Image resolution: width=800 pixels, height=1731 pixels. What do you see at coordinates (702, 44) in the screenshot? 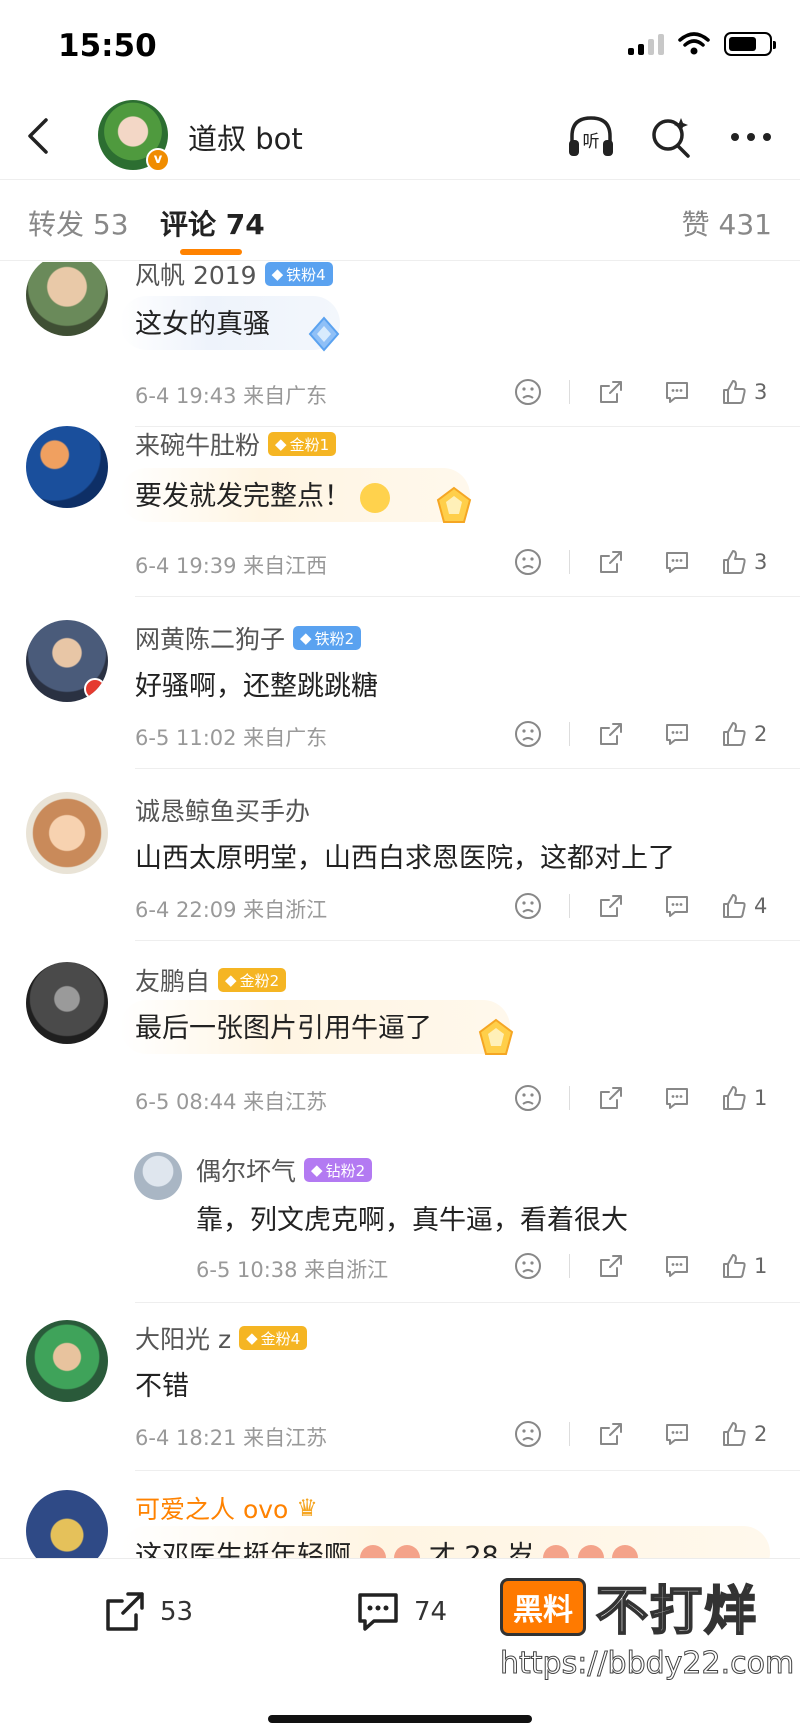
I see `status-icons` at bounding box center [702, 44].